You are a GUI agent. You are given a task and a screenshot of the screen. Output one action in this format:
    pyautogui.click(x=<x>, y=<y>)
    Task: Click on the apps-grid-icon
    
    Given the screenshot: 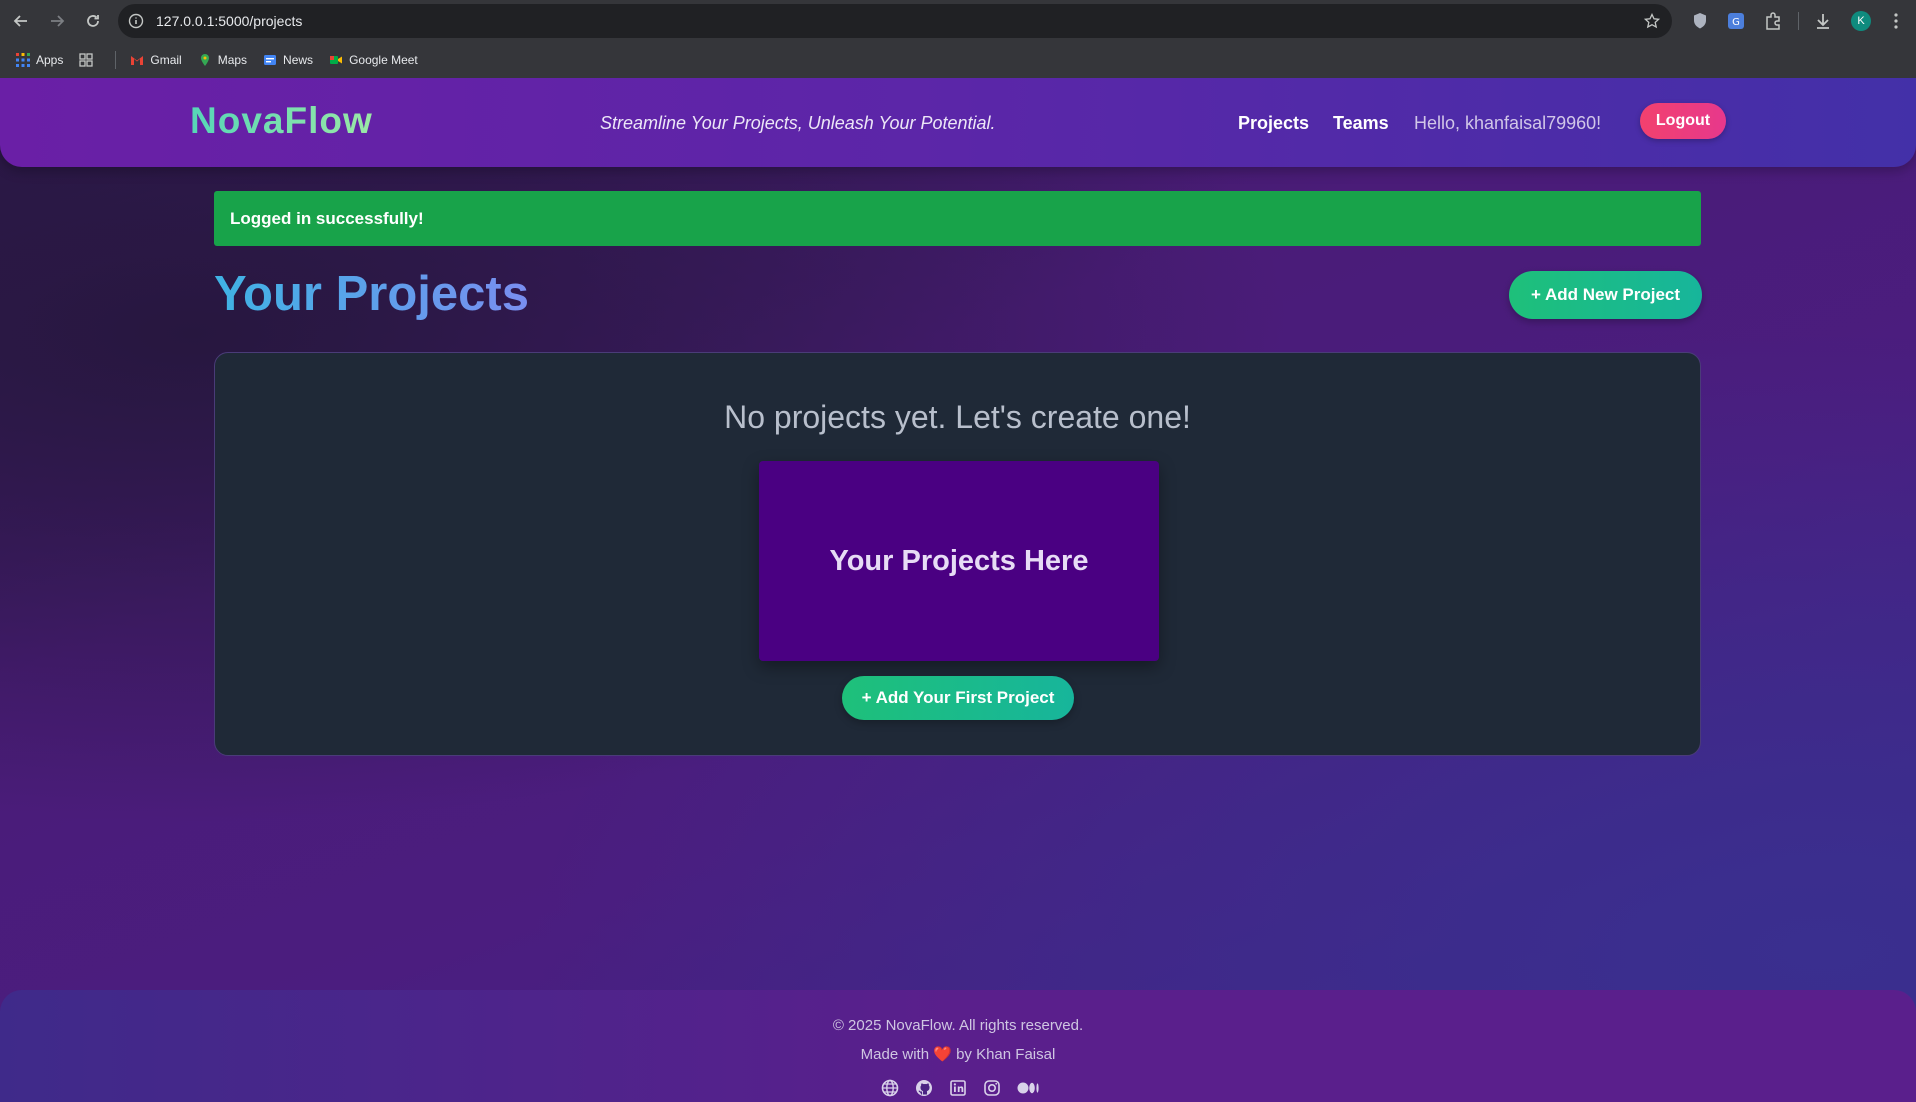 What is the action you would take?
    pyautogui.click(x=23, y=60)
    